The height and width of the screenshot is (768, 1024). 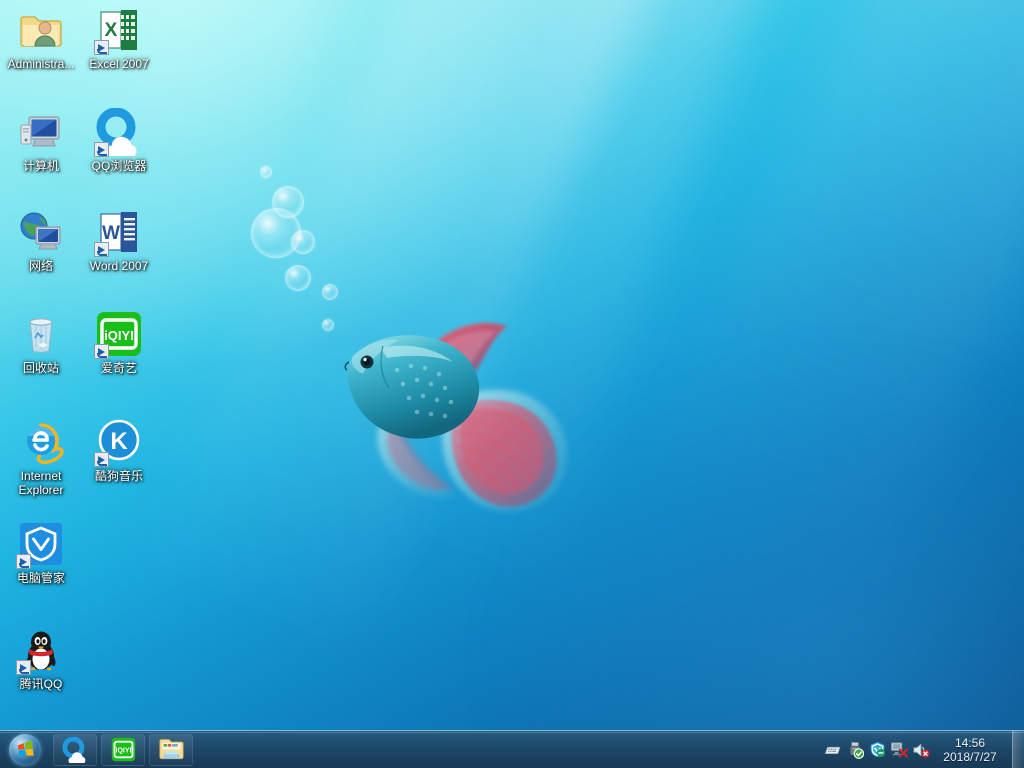 I want to click on taskbar-item-qqbrowser, so click(x=75, y=749).